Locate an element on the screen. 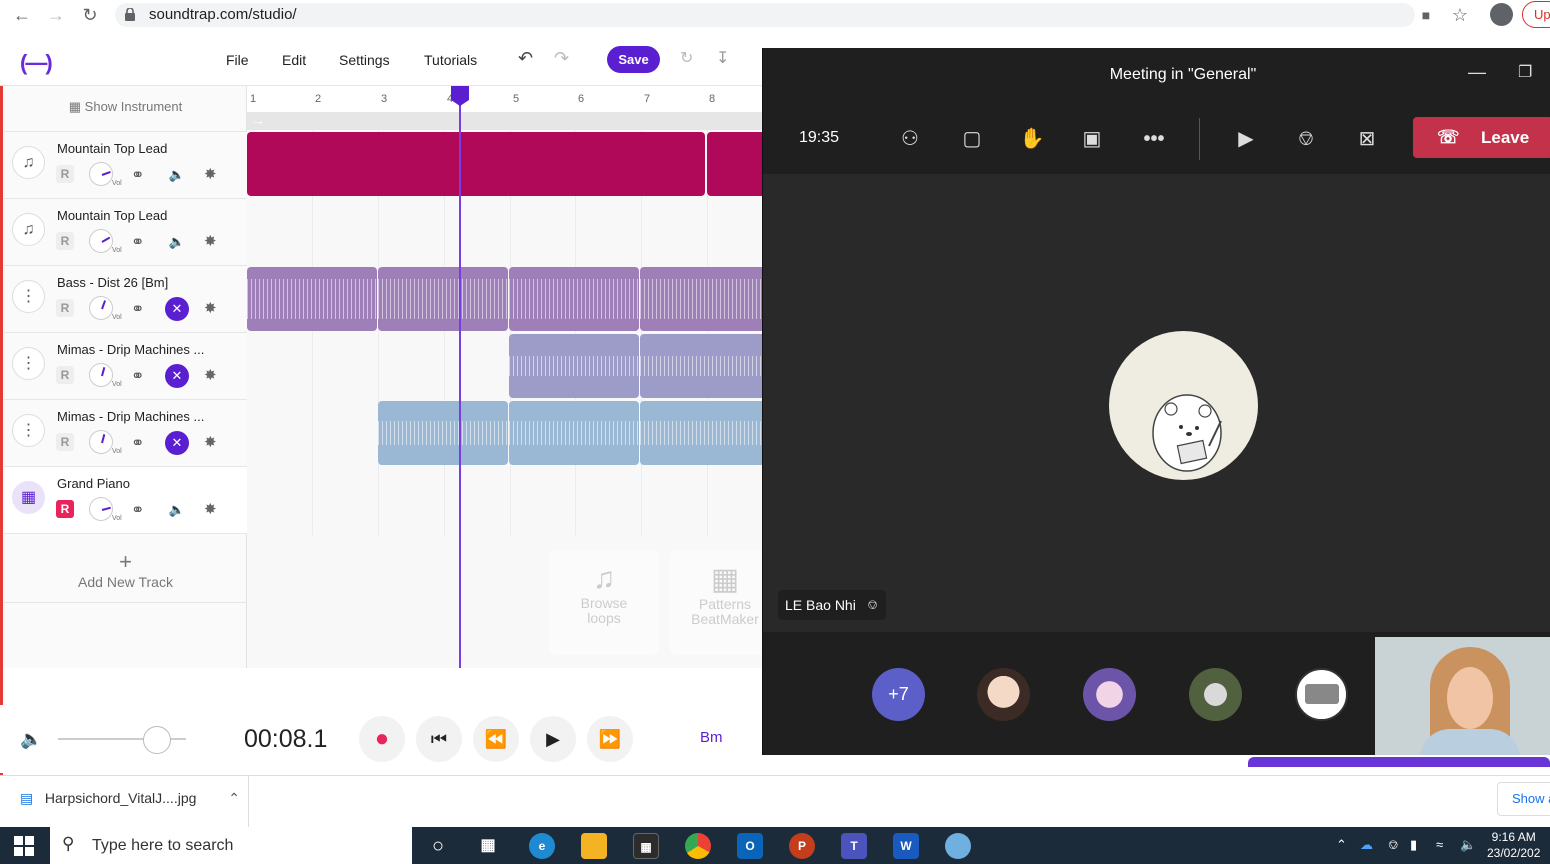 The image size is (1550, 864). onedrive-icon: ☁ is located at coordinates (1366, 845).